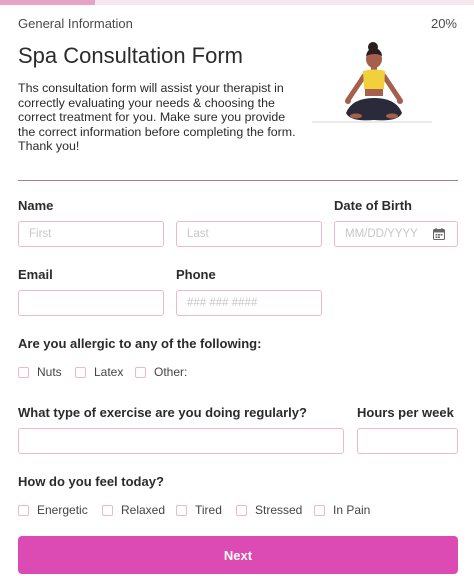 This screenshot has height=576, width=474. Describe the element at coordinates (237, 2) in the screenshot. I see `progress-bar` at that location.